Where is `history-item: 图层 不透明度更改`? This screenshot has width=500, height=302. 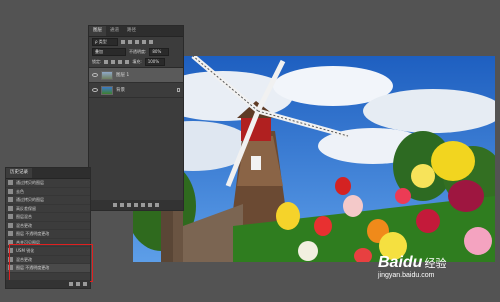 history-item: 图层 不透明度更改 is located at coordinates (48, 234).